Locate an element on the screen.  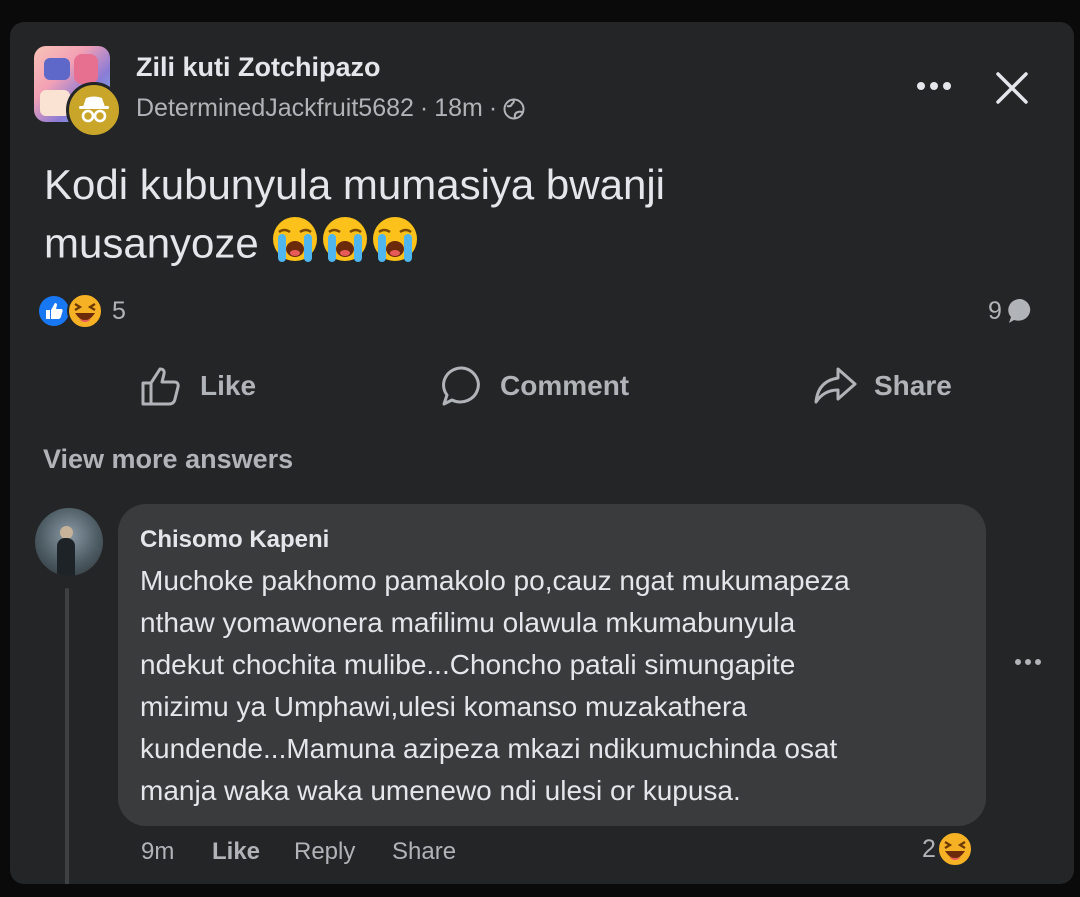
thread-line is located at coordinates (67, 736).